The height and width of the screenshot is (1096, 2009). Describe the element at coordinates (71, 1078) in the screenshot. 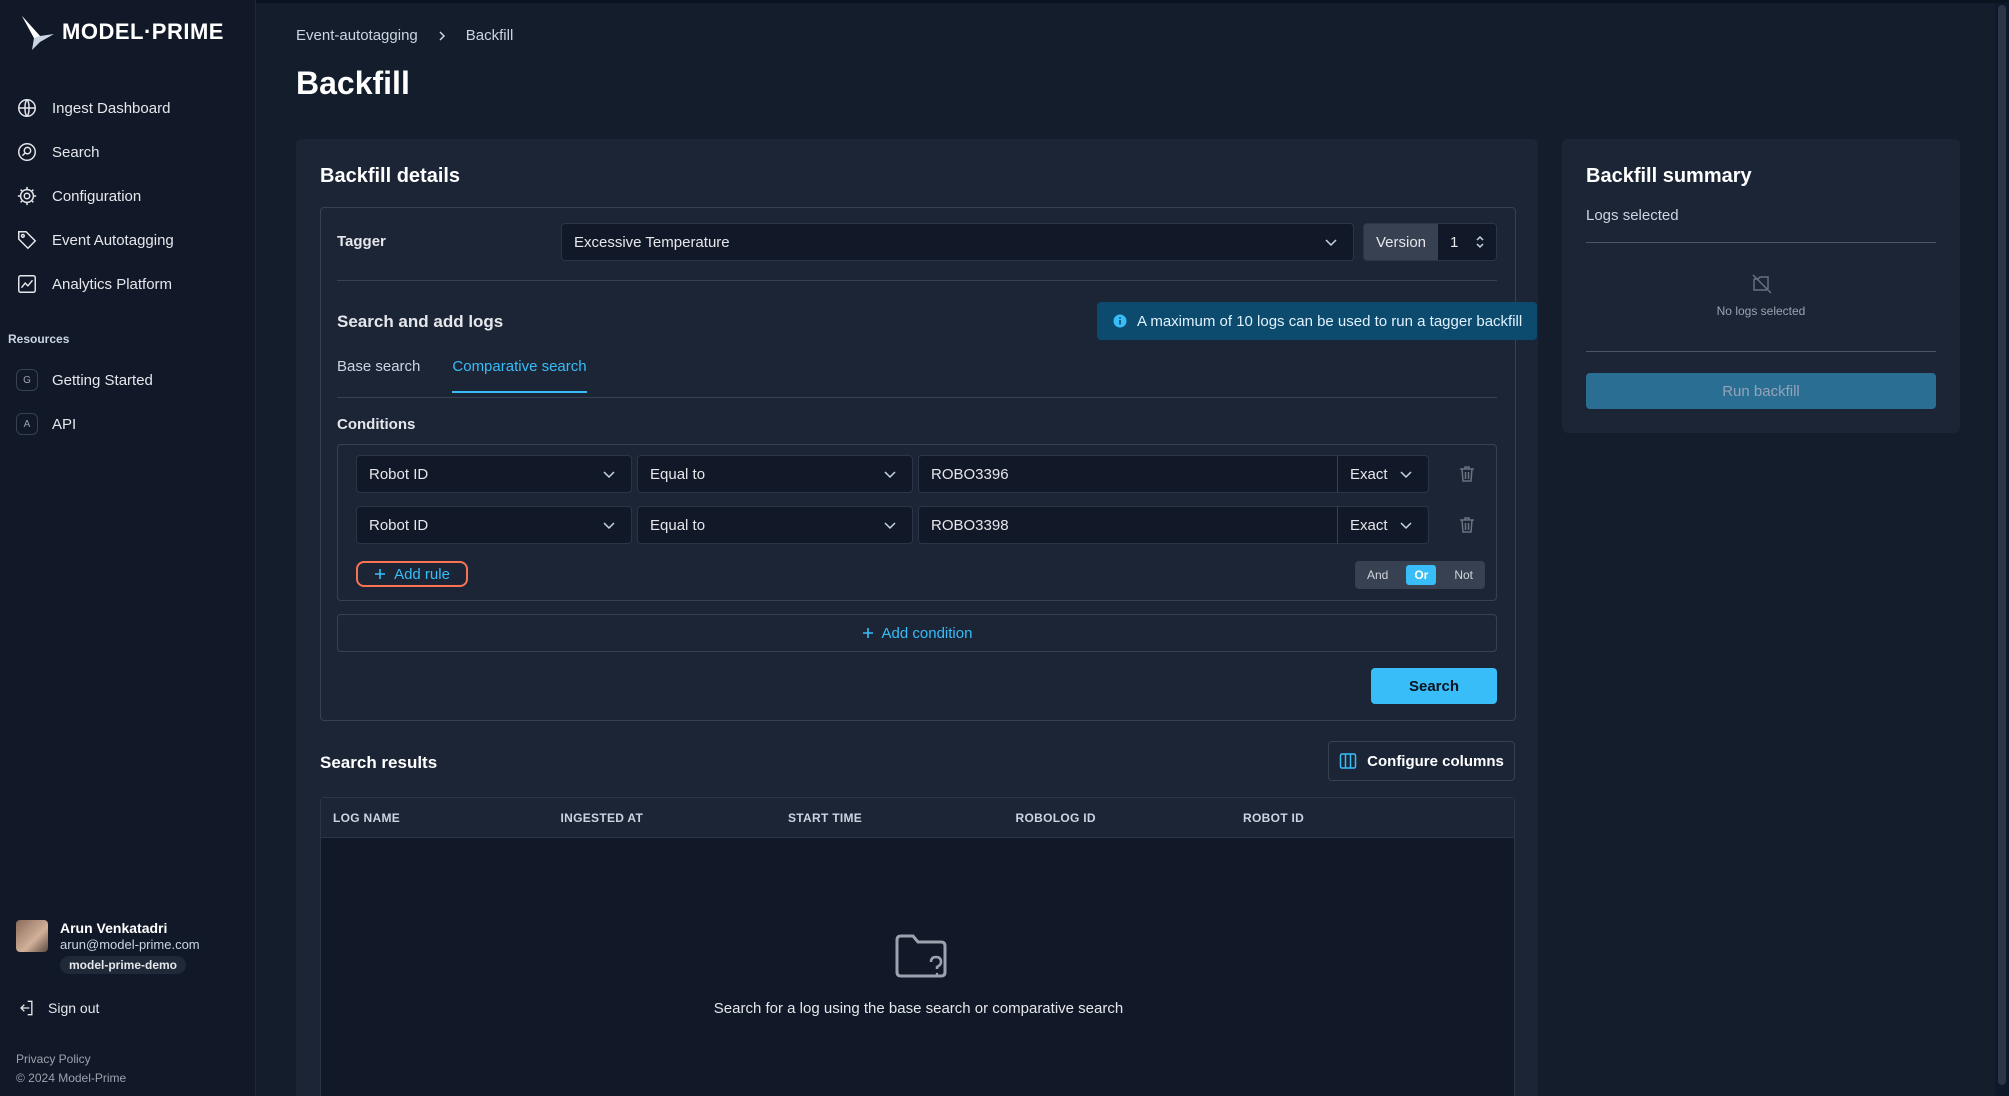

I see `copyright: © 2024 Model-Prime` at that location.